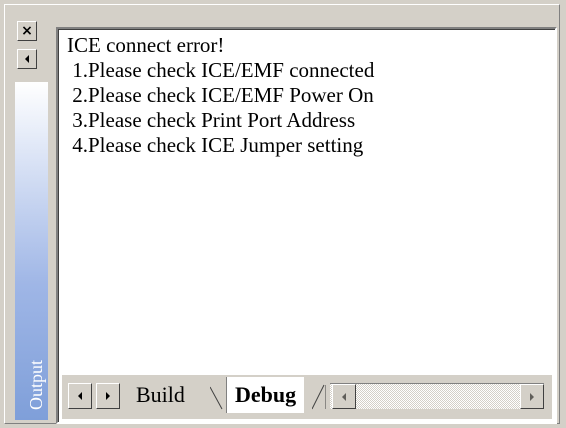 This screenshot has width=566, height=428. I want to click on message-line: 4.Please check ICE Jumper setting, so click(215, 145).